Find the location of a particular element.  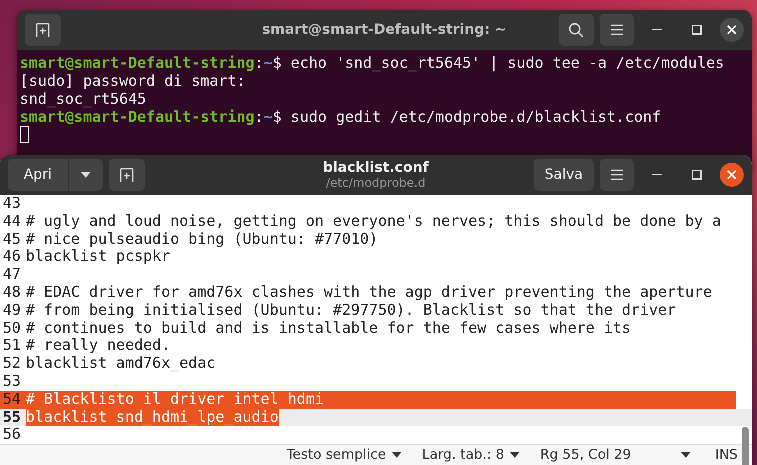

line-number: 45 is located at coordinates (12, 239).